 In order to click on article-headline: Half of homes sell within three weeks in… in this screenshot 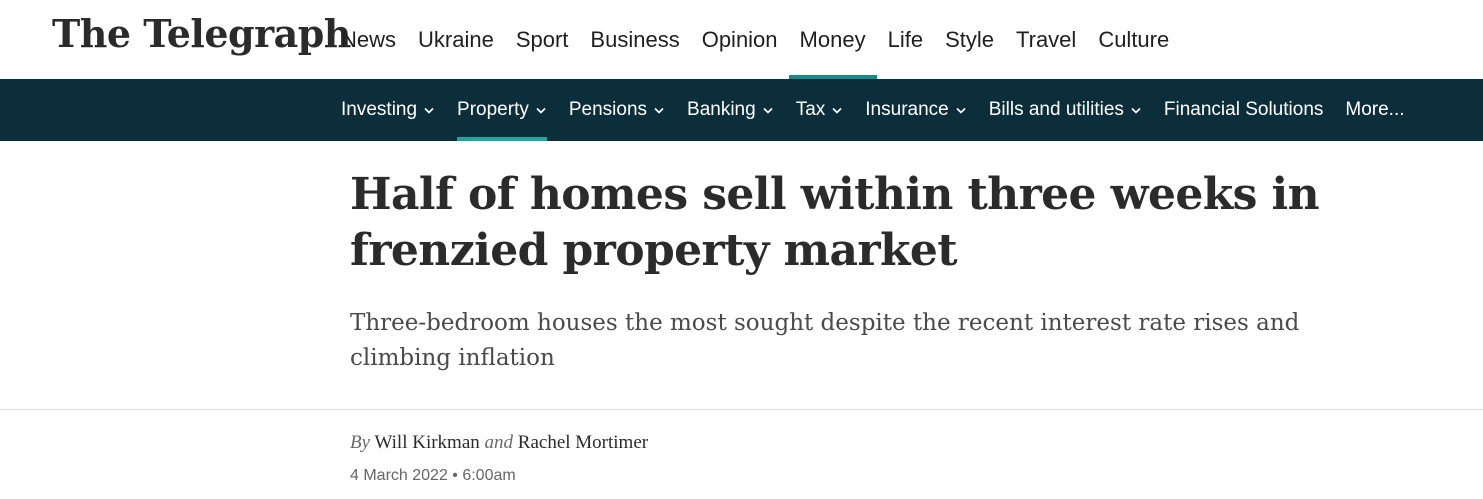, I will do `click(835, 222)`.